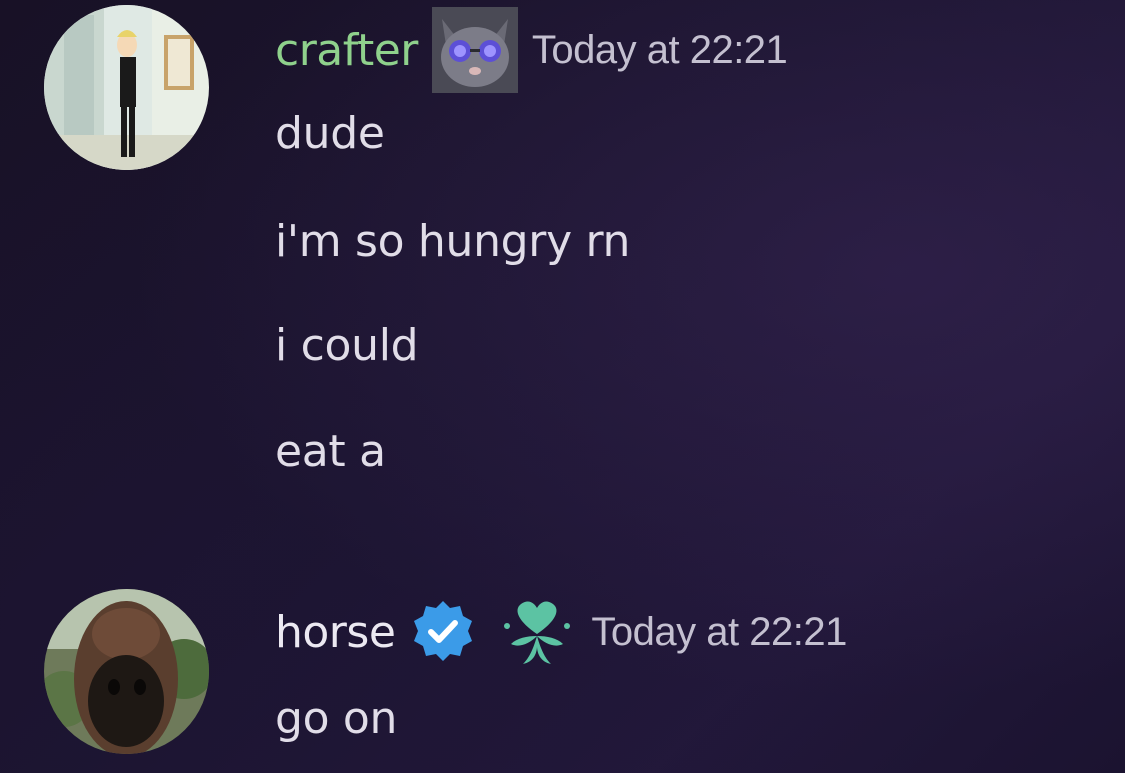 This screenshot has width=1125, height=773. Describe the element at coordinates (443, 632) in the screenshot. I see `verified-check-icon` at that location.